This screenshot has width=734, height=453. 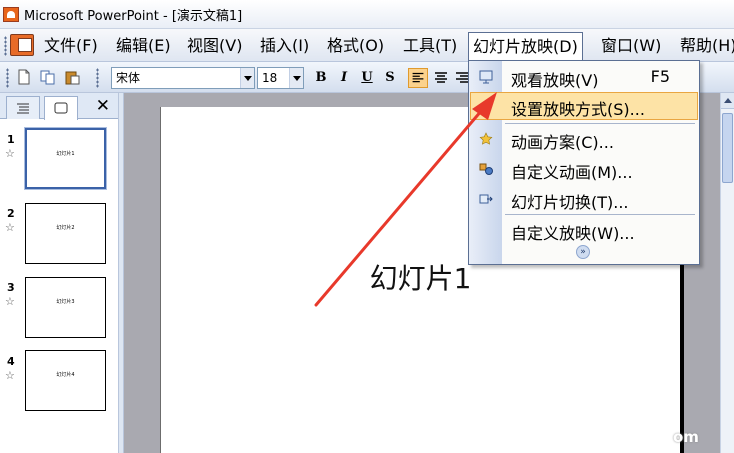 I want to click on copy-icon, so click(x=48, y=77).